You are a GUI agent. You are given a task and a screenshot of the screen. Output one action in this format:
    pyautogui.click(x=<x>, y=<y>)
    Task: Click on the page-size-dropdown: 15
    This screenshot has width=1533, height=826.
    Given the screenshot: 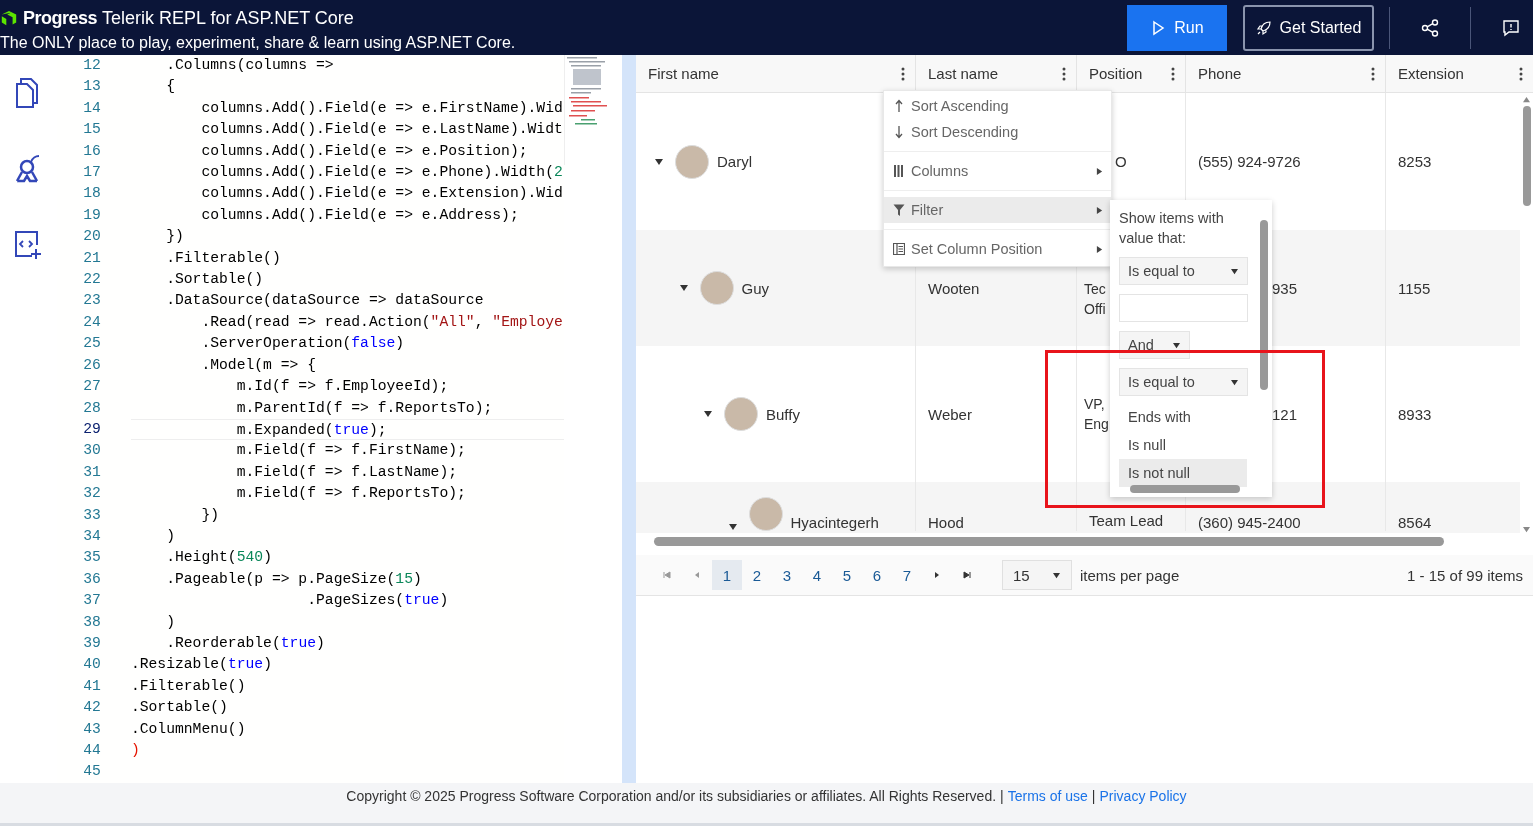 What is the action you would take?
    pyautogui.click(x=1037, y=575)
    